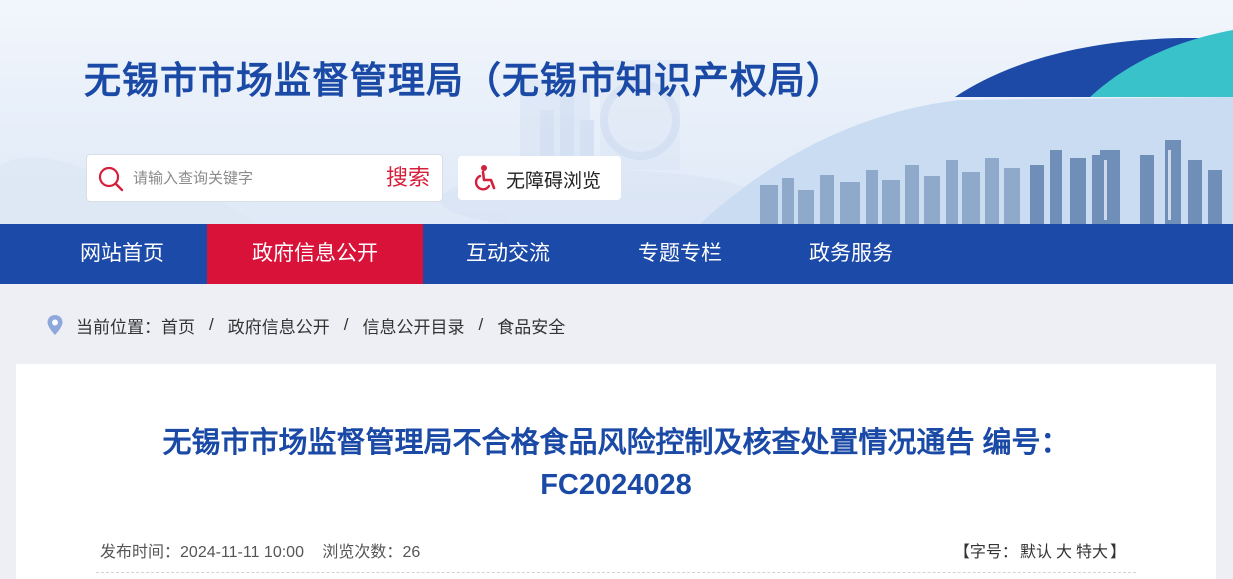 The image size is (1233, 579). I want to click on accessibility-label: 无障碍浏览, so click(554, 181).